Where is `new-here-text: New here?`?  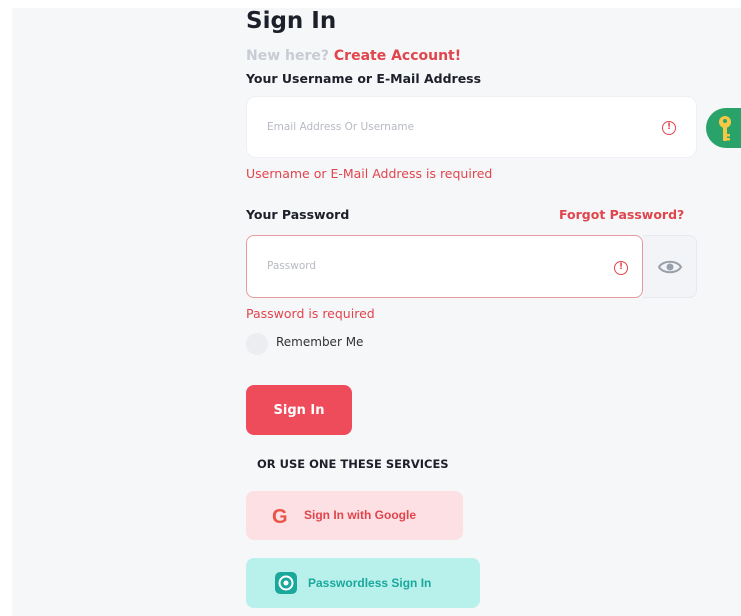 new-here-text: New here? is located at coordinates (288, 56).